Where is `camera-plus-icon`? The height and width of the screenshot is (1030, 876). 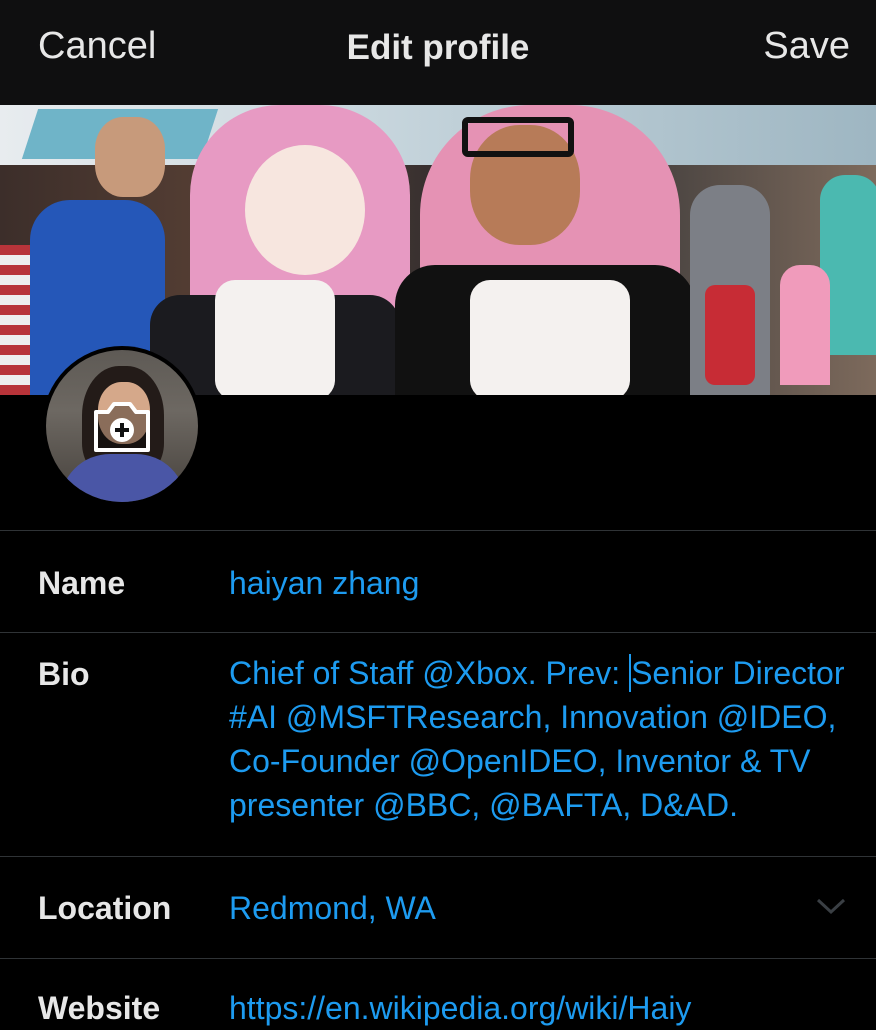
camera-plus-icon is located at coordinates (122, 426).